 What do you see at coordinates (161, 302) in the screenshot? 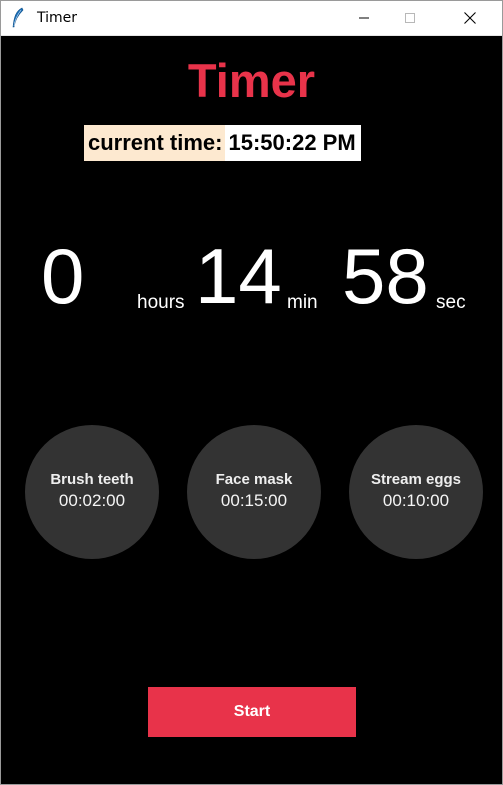
I see `hours-unit-label: hours` at bounding box center [161, 302].